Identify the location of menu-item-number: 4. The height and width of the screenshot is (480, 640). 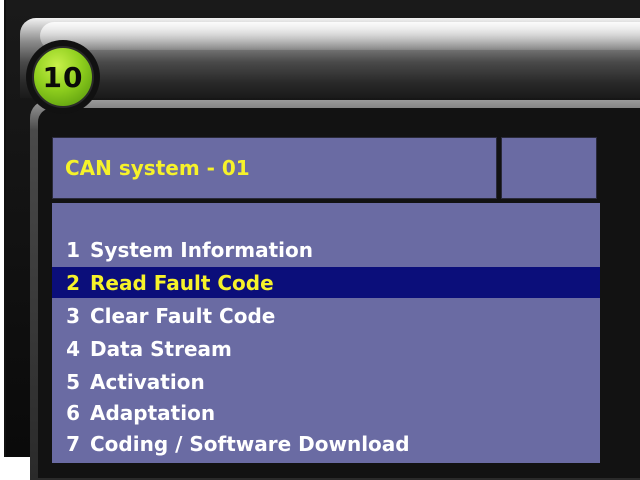
(73, 348).